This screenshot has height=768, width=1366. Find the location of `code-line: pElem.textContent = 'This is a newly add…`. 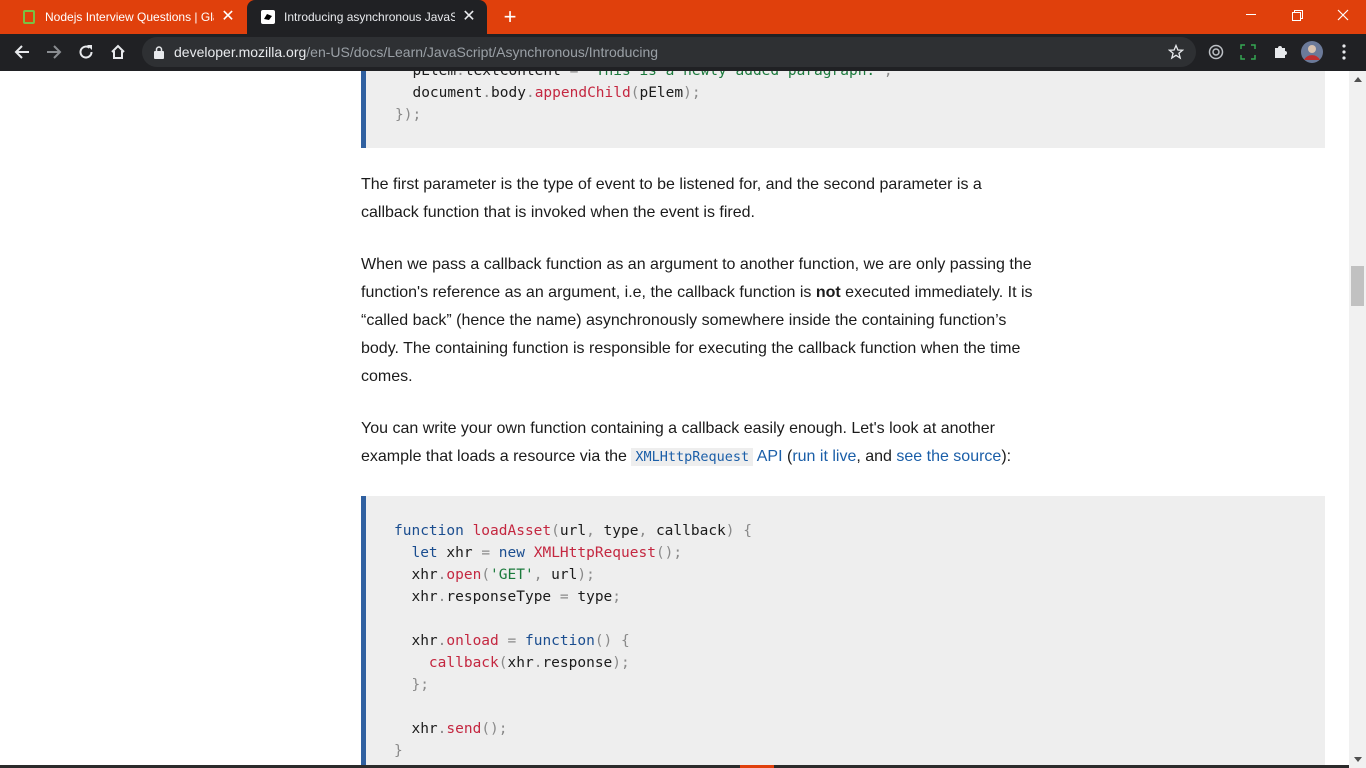

code-line: pElem.textContent = 'This is a newly add… is located at coordinates (644, 75).